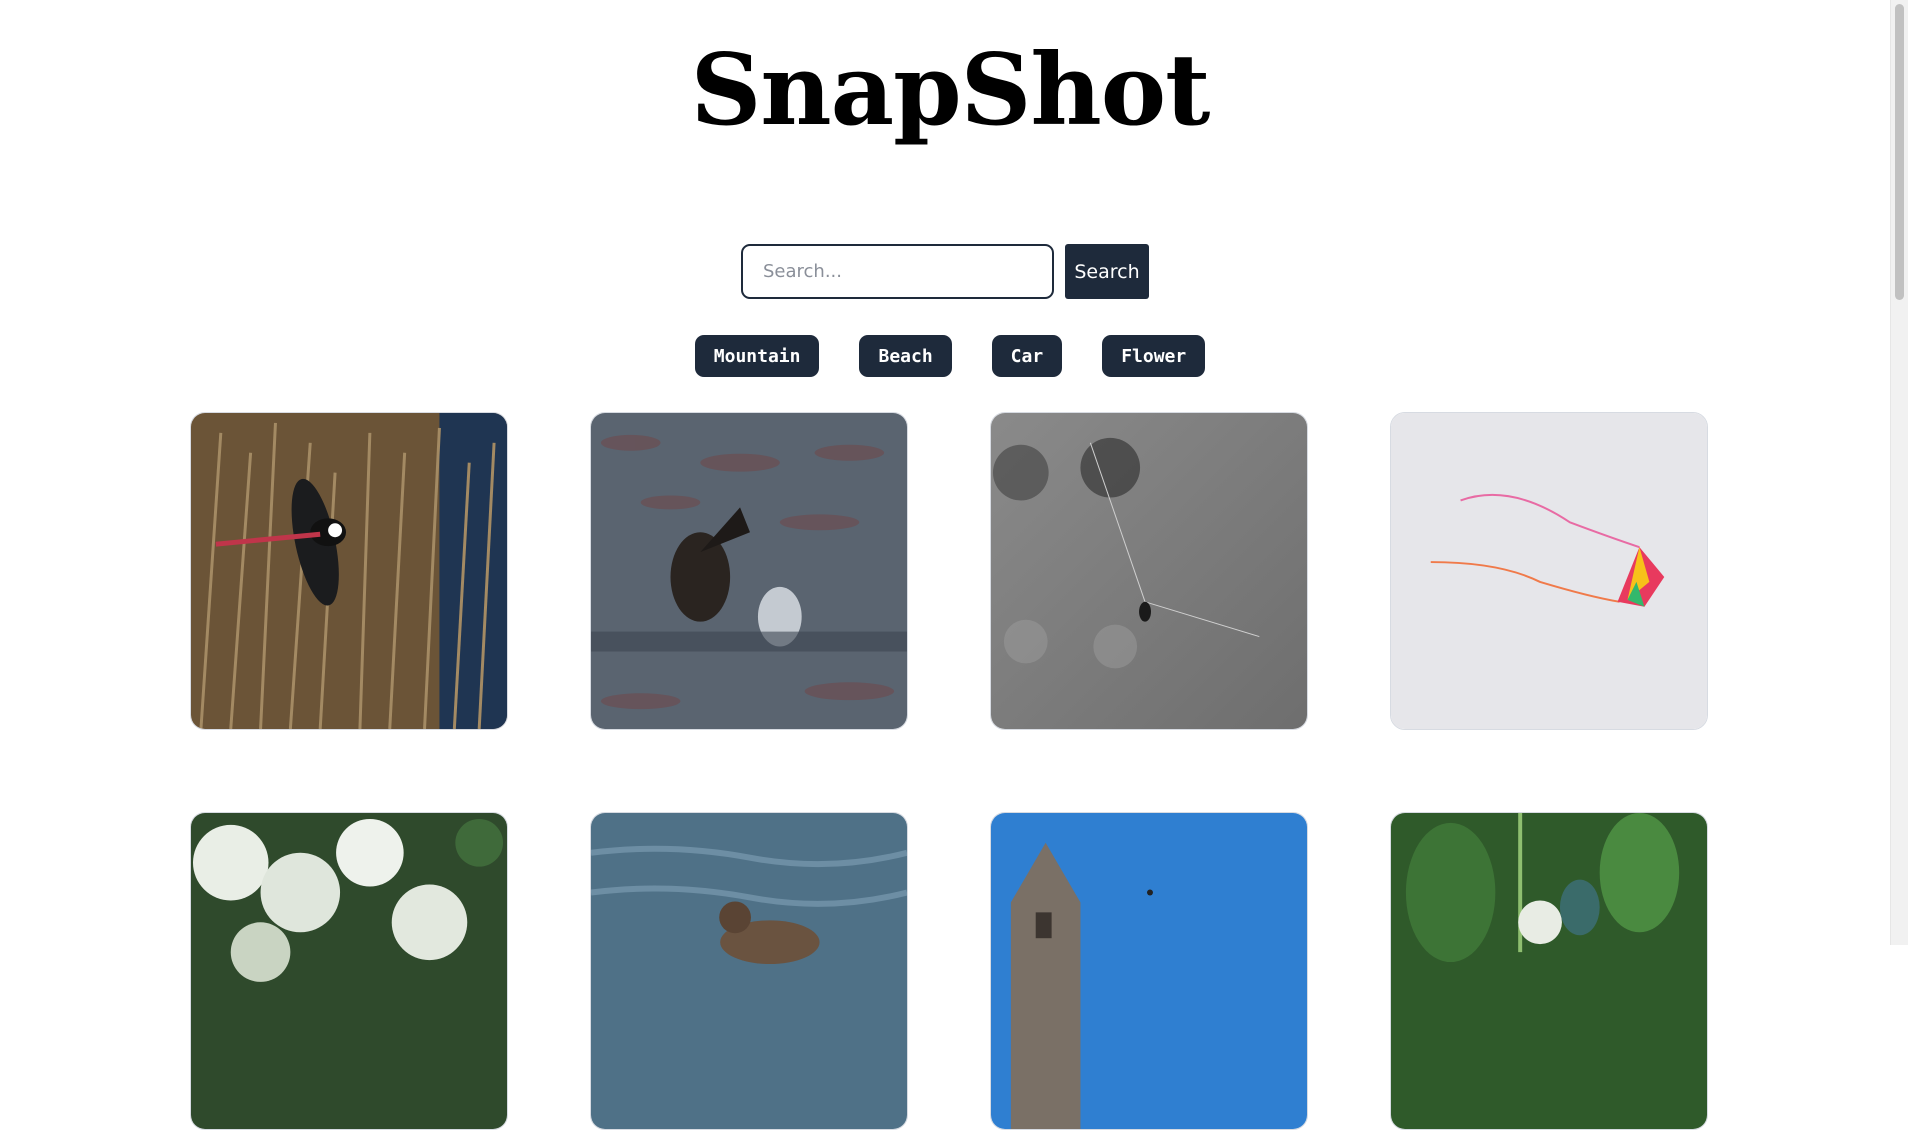 The width and height of the screenshot is (1908, 1130). Describe the element at coordinates (950, 90) in the screenshot. I see `app-title: SnapShot` at that location.